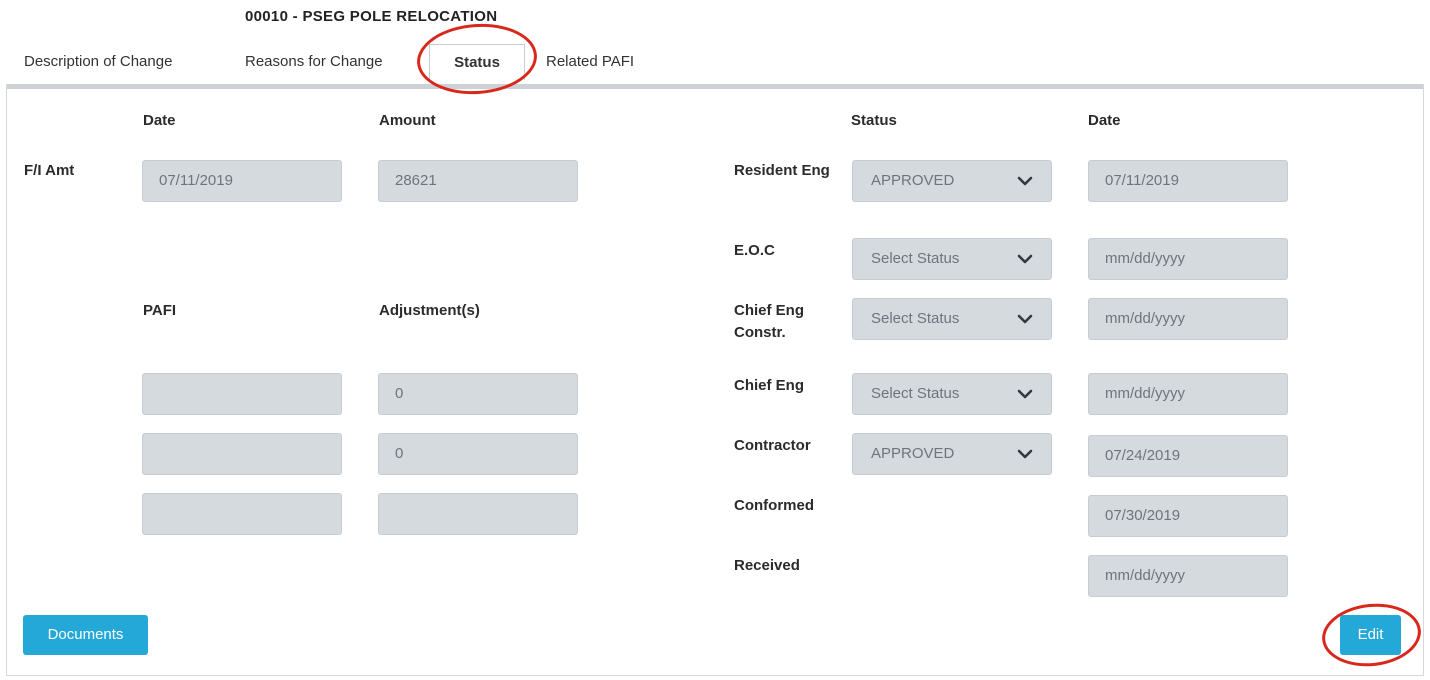 The image size is (1430, 680). What do you see at coordinates (782, 170) in the screenshot?
I see `resident-eng-label: Resident Eng` at bounding box center [782, 170].